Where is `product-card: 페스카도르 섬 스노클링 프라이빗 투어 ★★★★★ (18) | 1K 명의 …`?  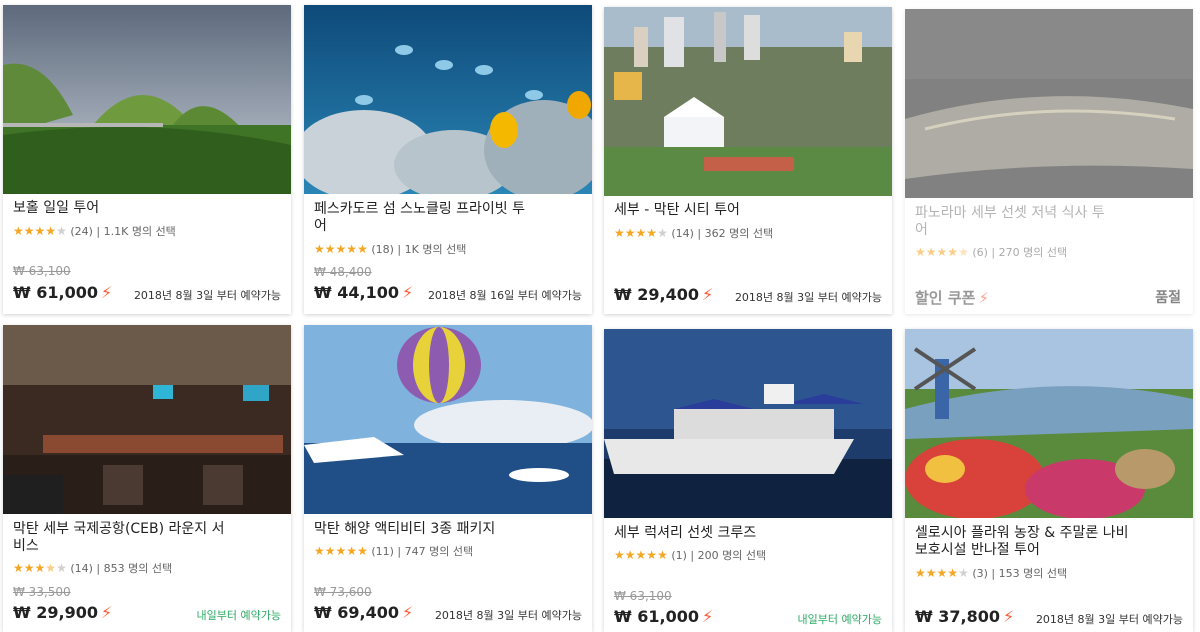 product-card: 페스카도르 섬 스노클링 프라이빗 투어 ★★★★★ (18) | 1K 명의 … is located at coordinates (448, 159).